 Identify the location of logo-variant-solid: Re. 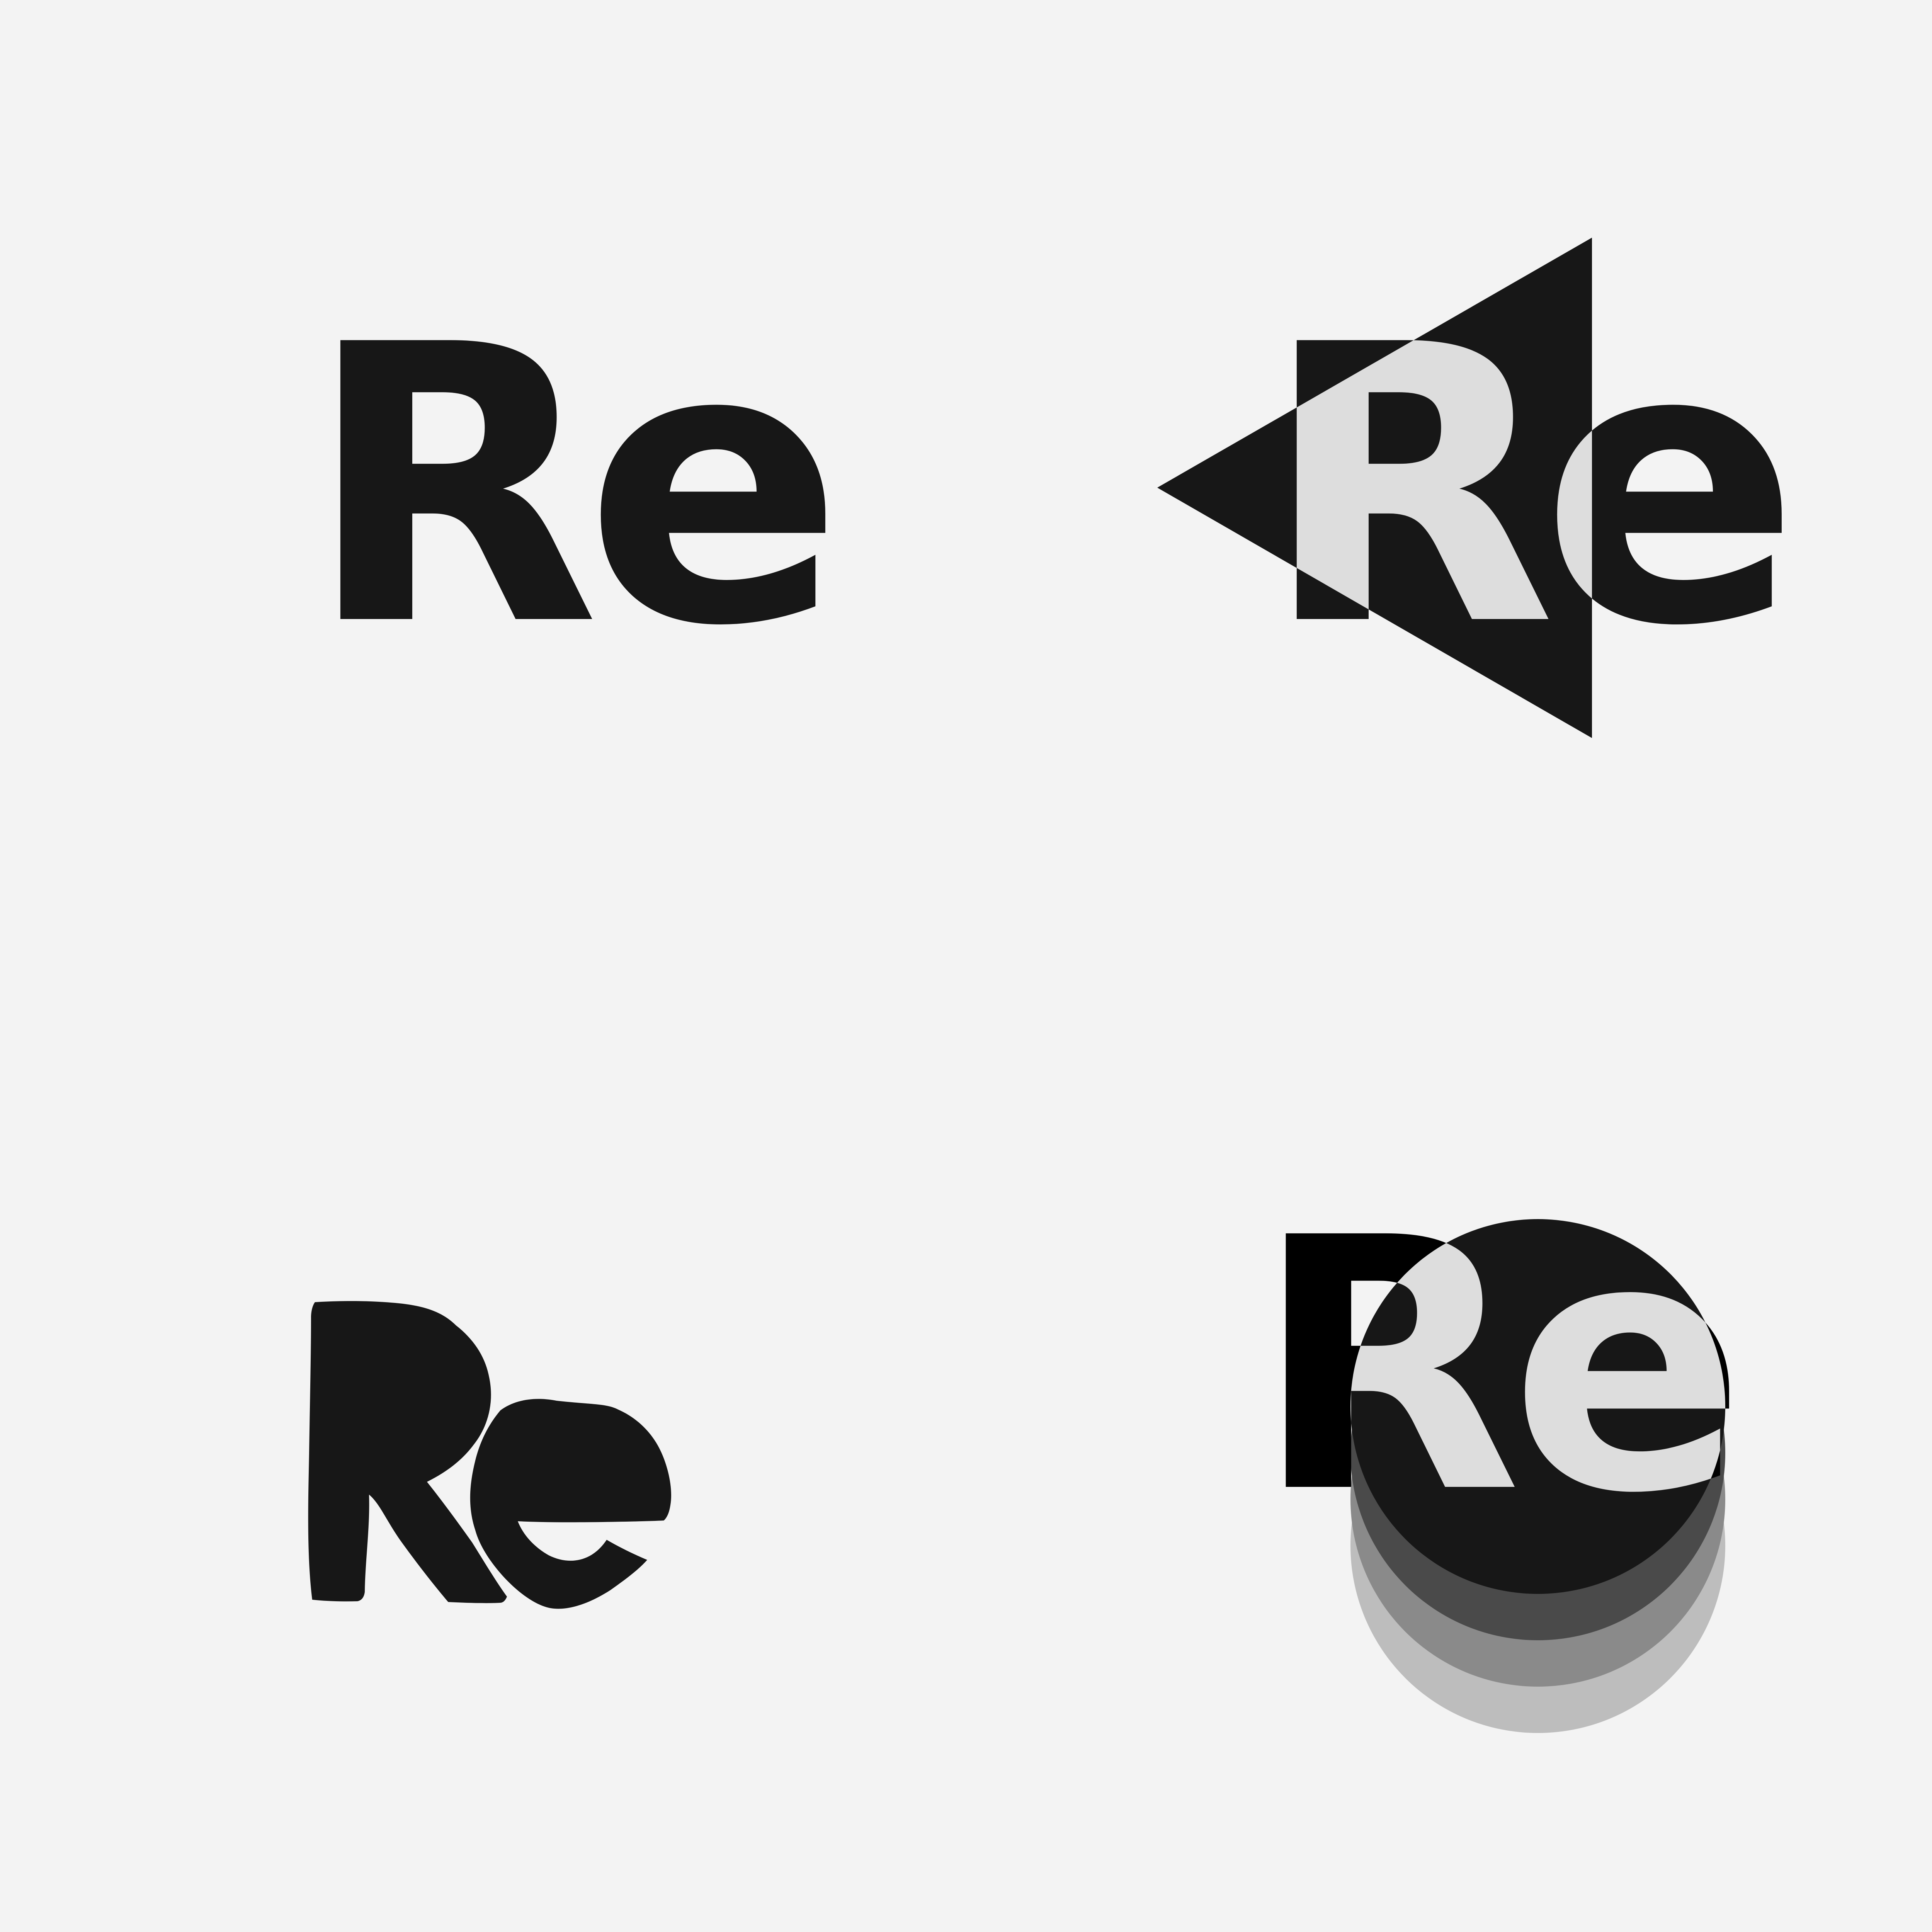
(575, 486).